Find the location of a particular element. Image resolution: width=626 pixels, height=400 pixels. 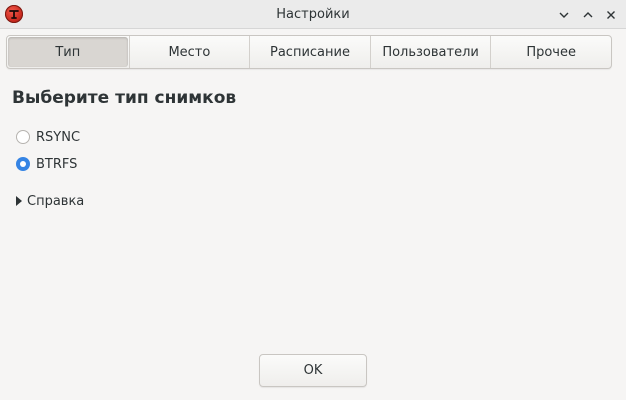

tab-location: Место is located at coordinates (189, 52).